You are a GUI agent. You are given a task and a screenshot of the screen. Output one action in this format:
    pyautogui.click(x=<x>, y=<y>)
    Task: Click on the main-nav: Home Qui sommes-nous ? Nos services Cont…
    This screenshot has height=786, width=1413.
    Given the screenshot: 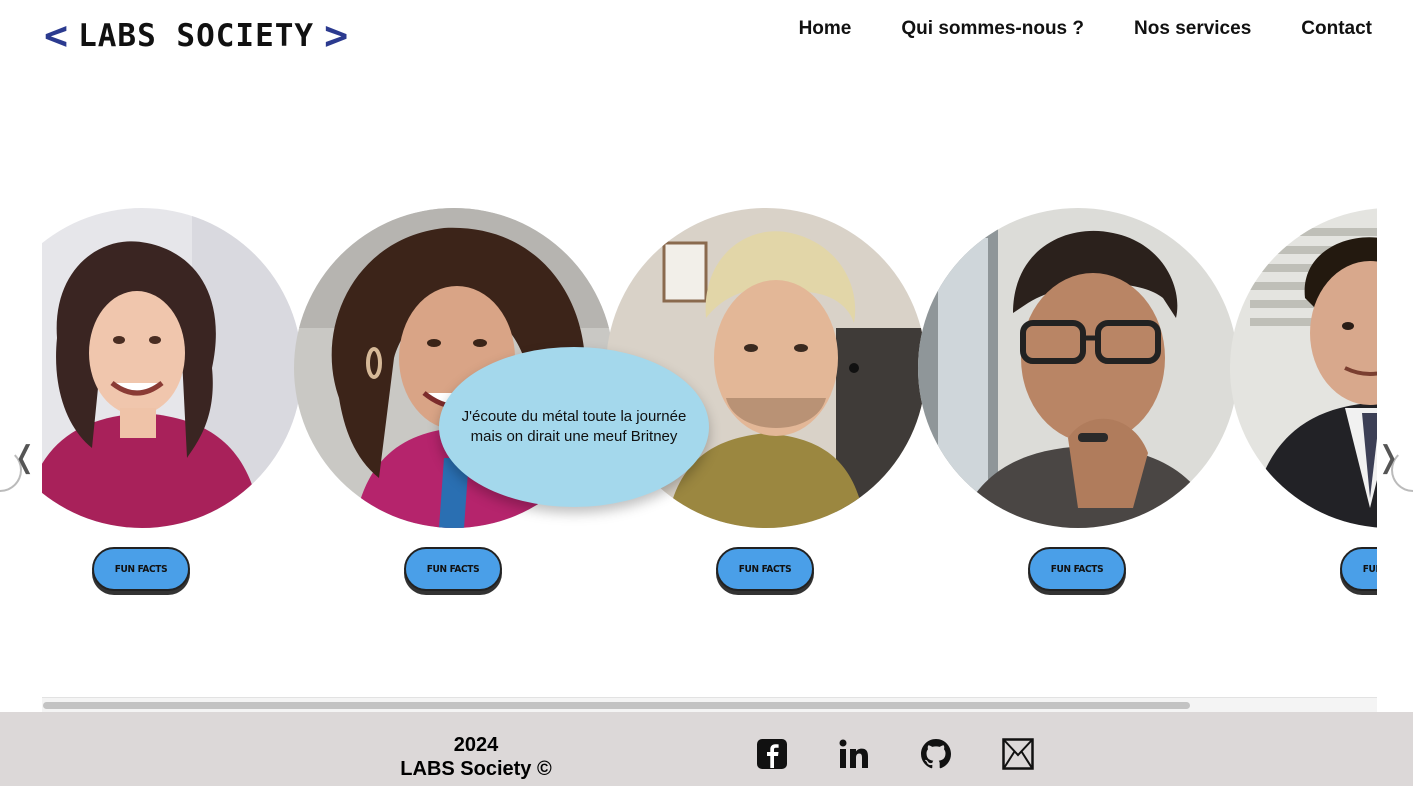 What is the action you would take?
    pyautogui.click(x=1085, y=29)
    